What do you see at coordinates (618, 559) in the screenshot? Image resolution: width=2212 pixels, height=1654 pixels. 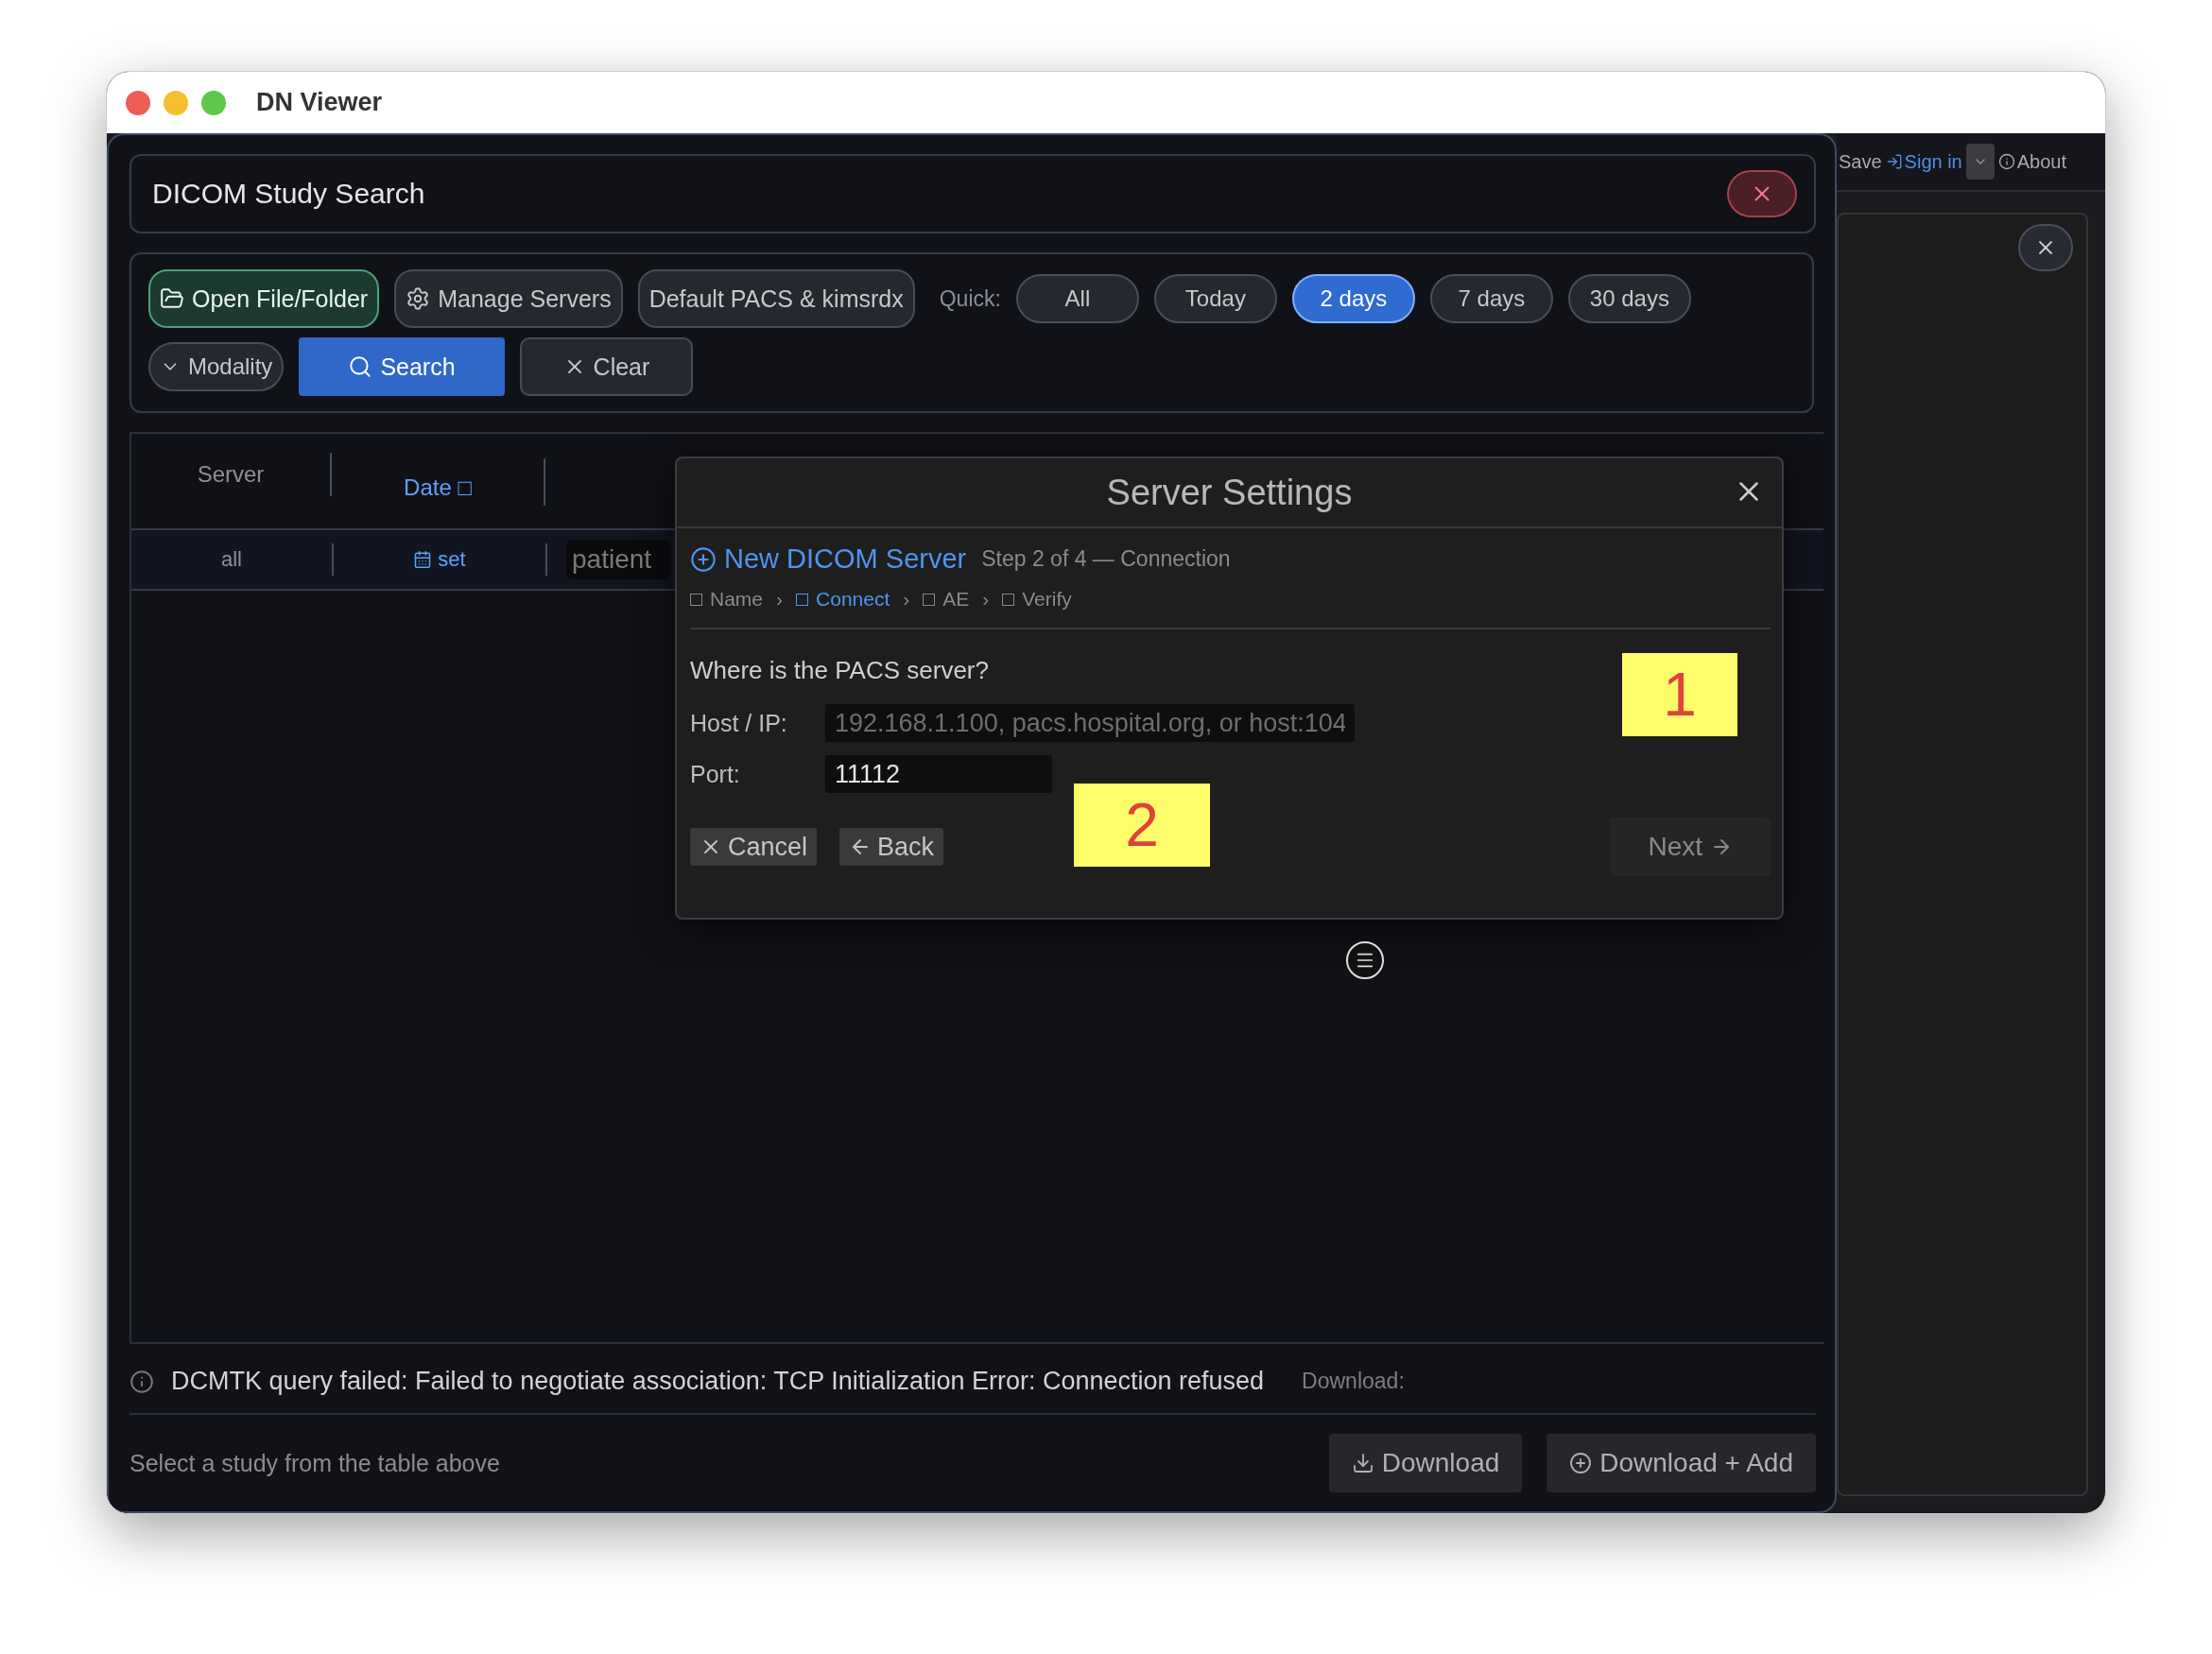 I see `patient-field: patient` at bounding box center [618, 559].